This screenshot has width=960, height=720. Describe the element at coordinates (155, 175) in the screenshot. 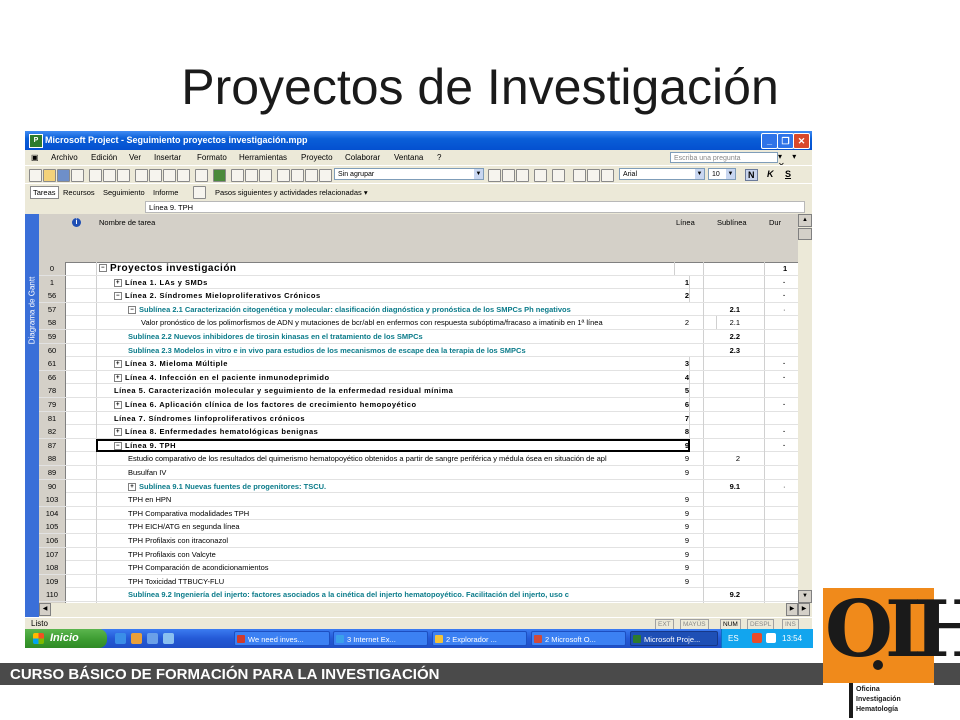

I see `copy-icon` at that location.